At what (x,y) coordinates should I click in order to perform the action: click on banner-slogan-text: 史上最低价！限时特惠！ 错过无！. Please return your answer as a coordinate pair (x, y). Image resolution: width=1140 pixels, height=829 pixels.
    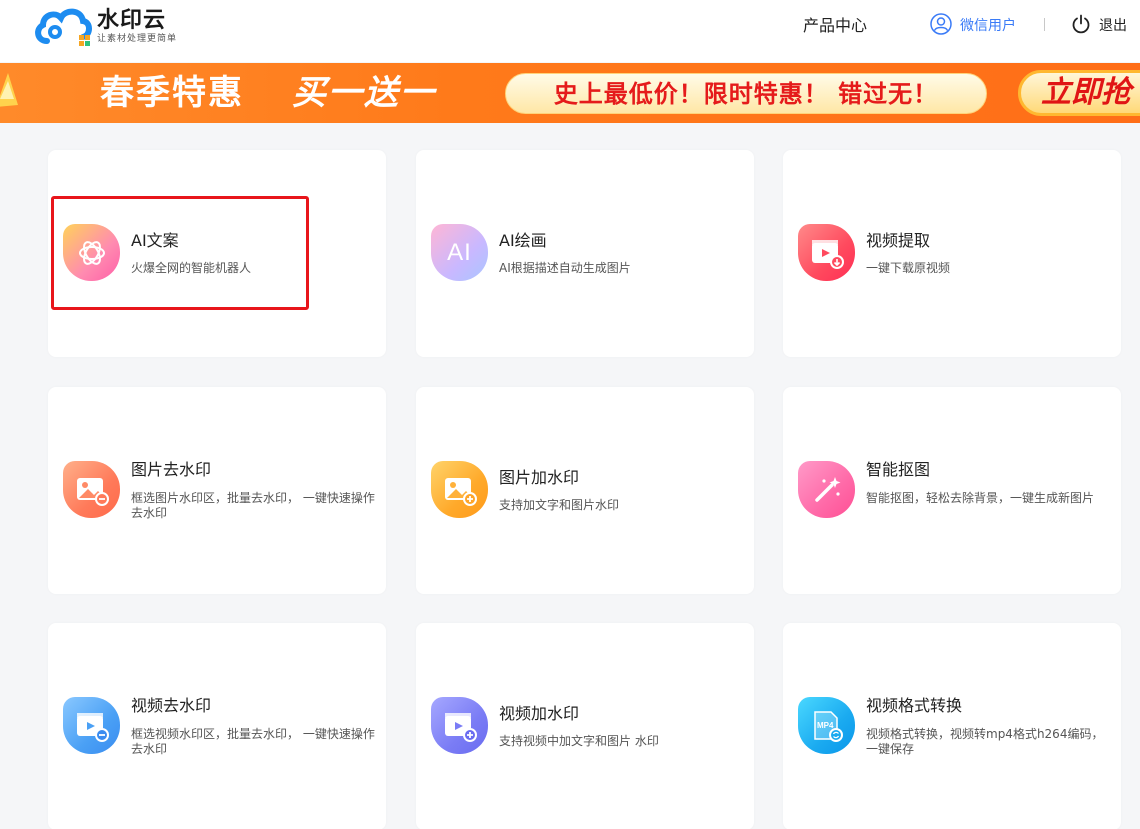
    Looking at the image, I should click on (746, 94).